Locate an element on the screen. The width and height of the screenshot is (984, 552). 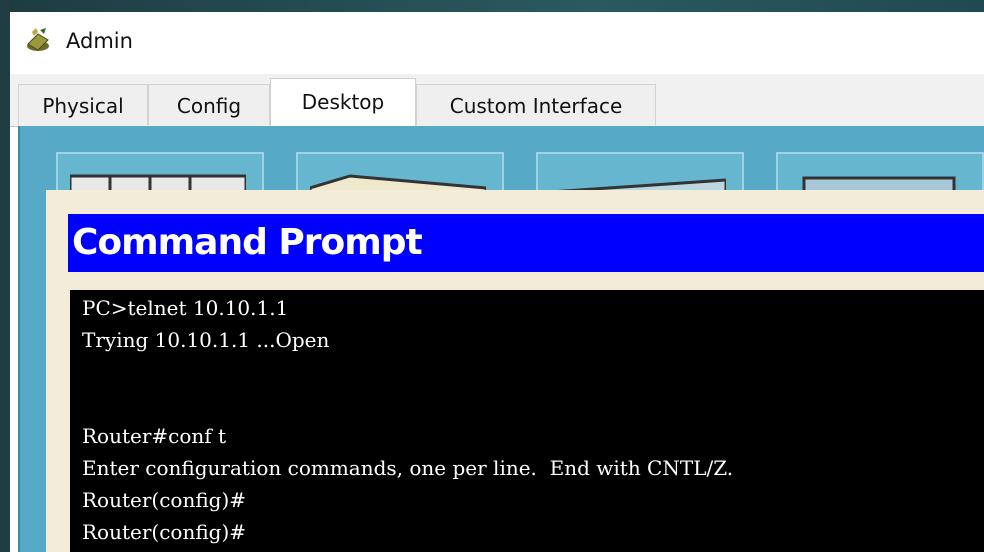
terminal-line: Router#conf t is located at coordinates (154, 436).